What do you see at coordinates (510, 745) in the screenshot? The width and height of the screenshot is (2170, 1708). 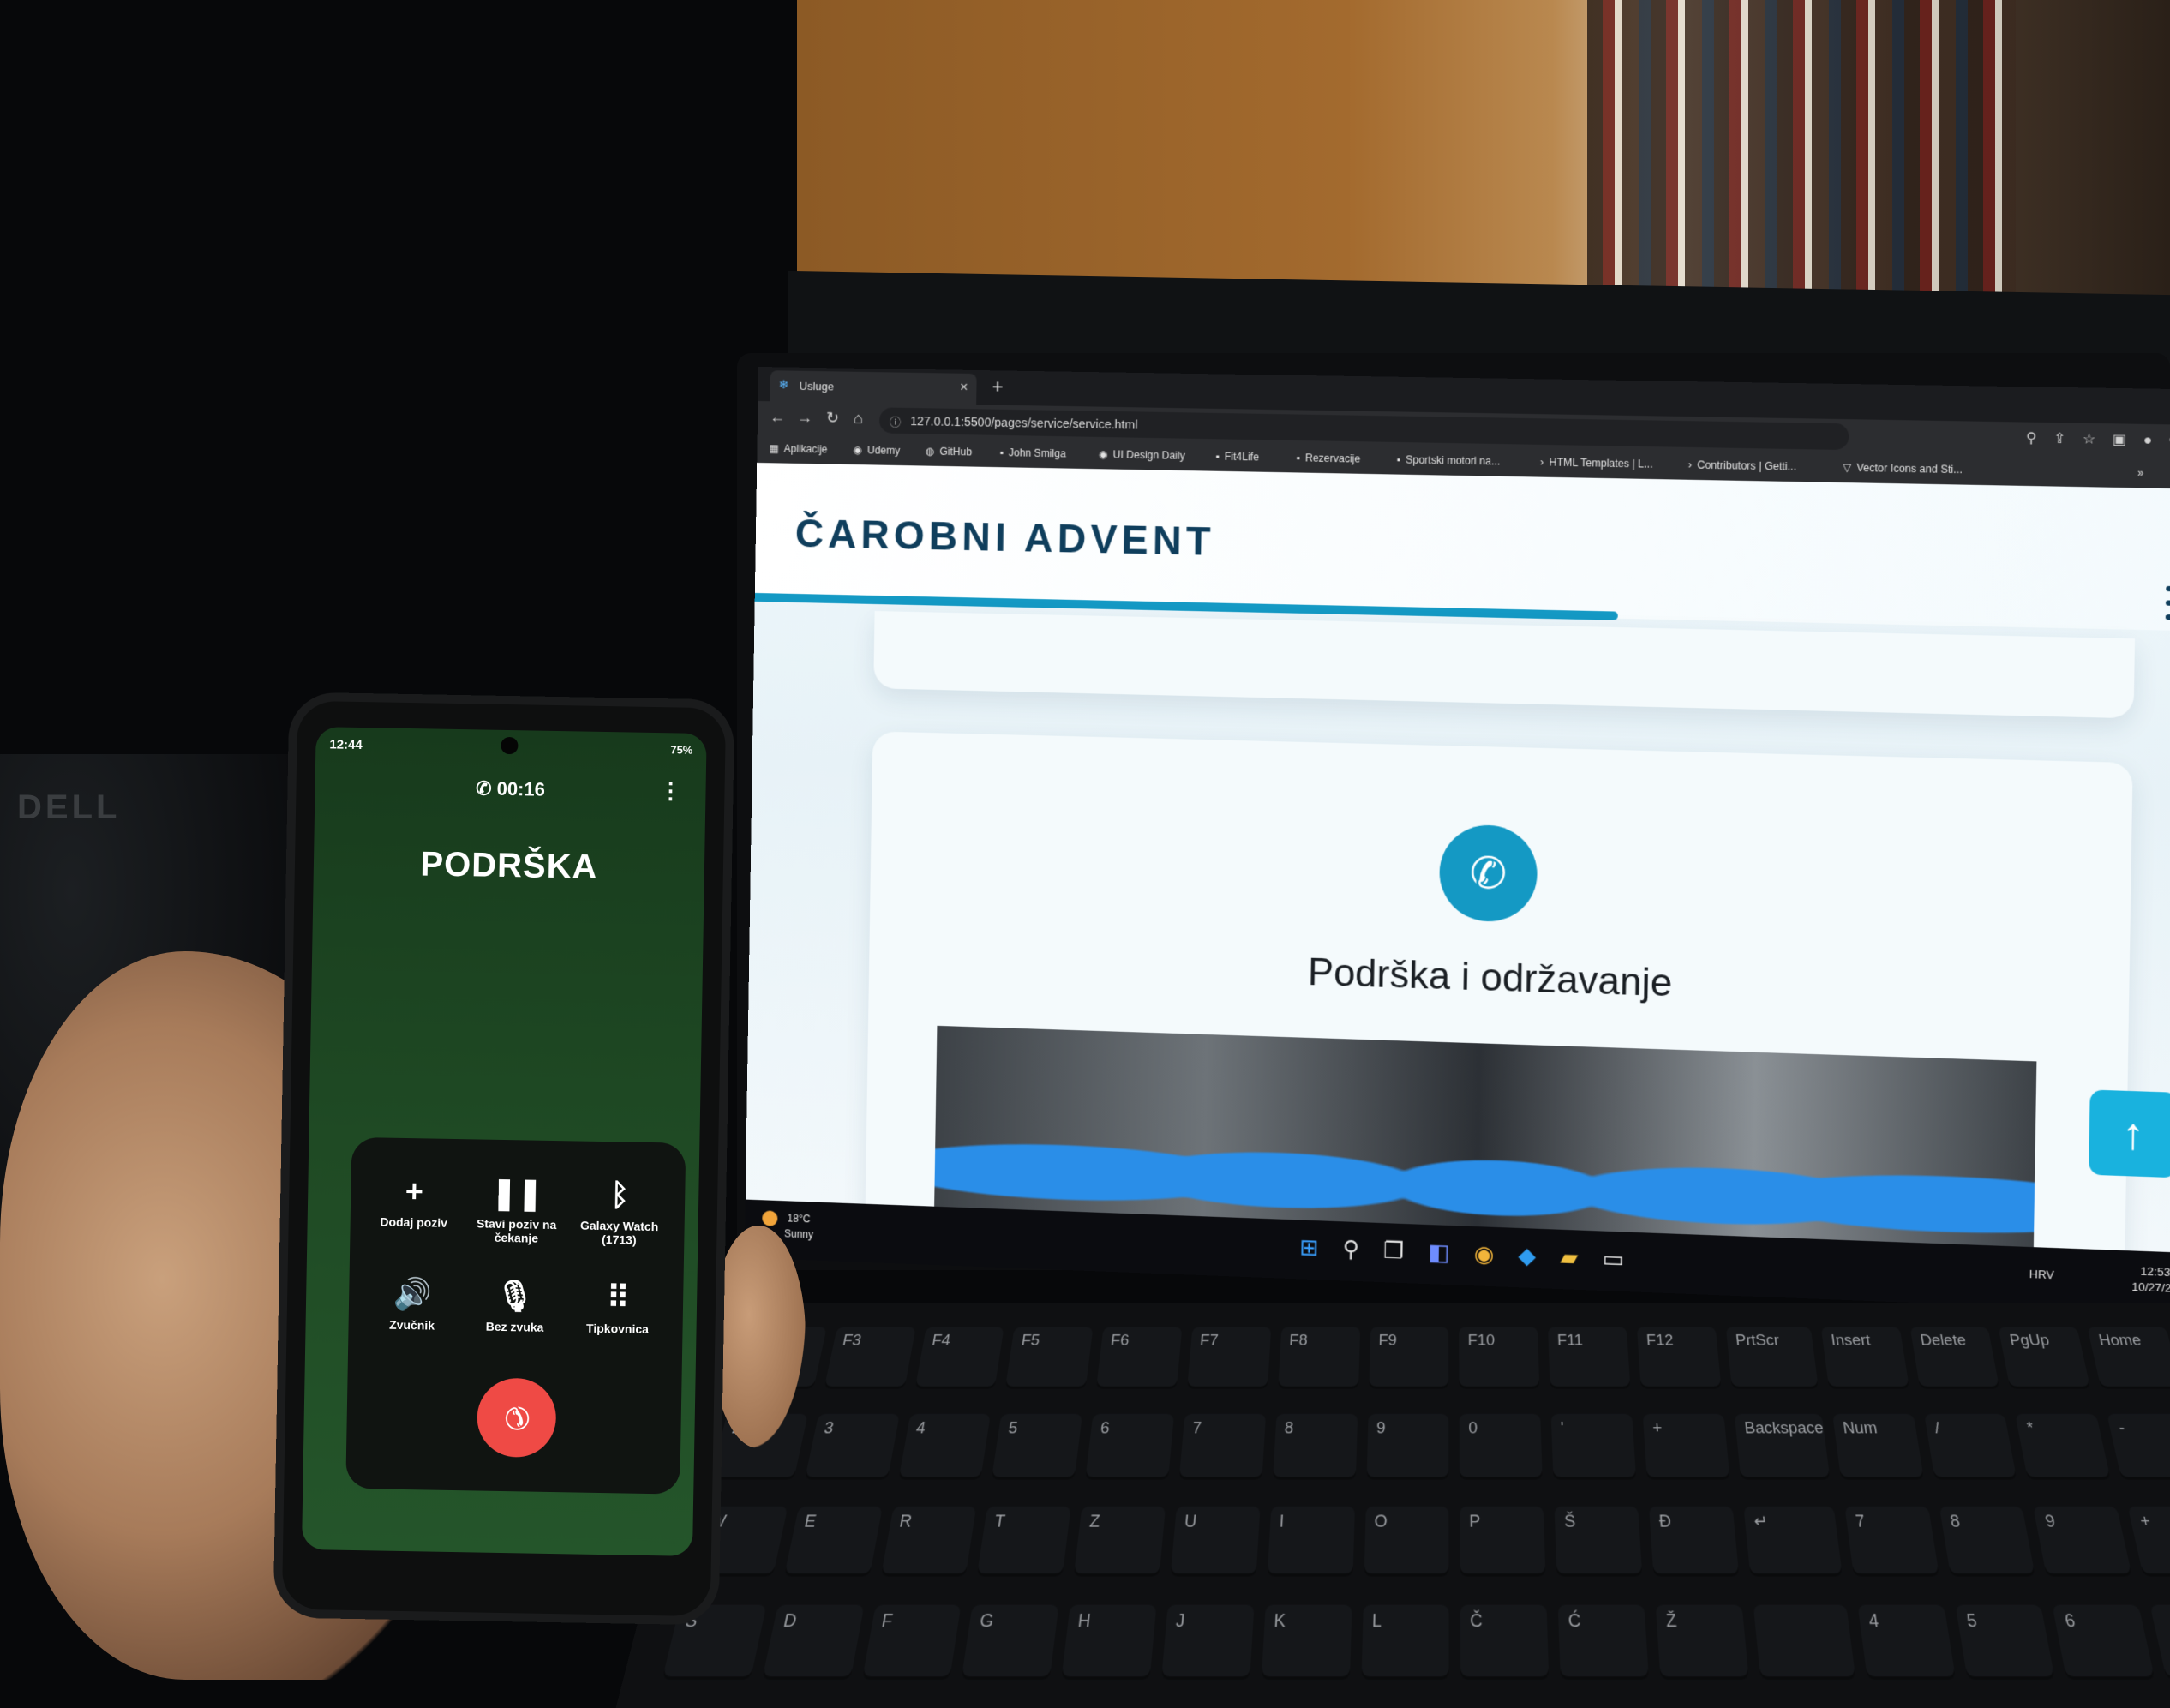 I see `front-camera` at bounding box center [510, 745].